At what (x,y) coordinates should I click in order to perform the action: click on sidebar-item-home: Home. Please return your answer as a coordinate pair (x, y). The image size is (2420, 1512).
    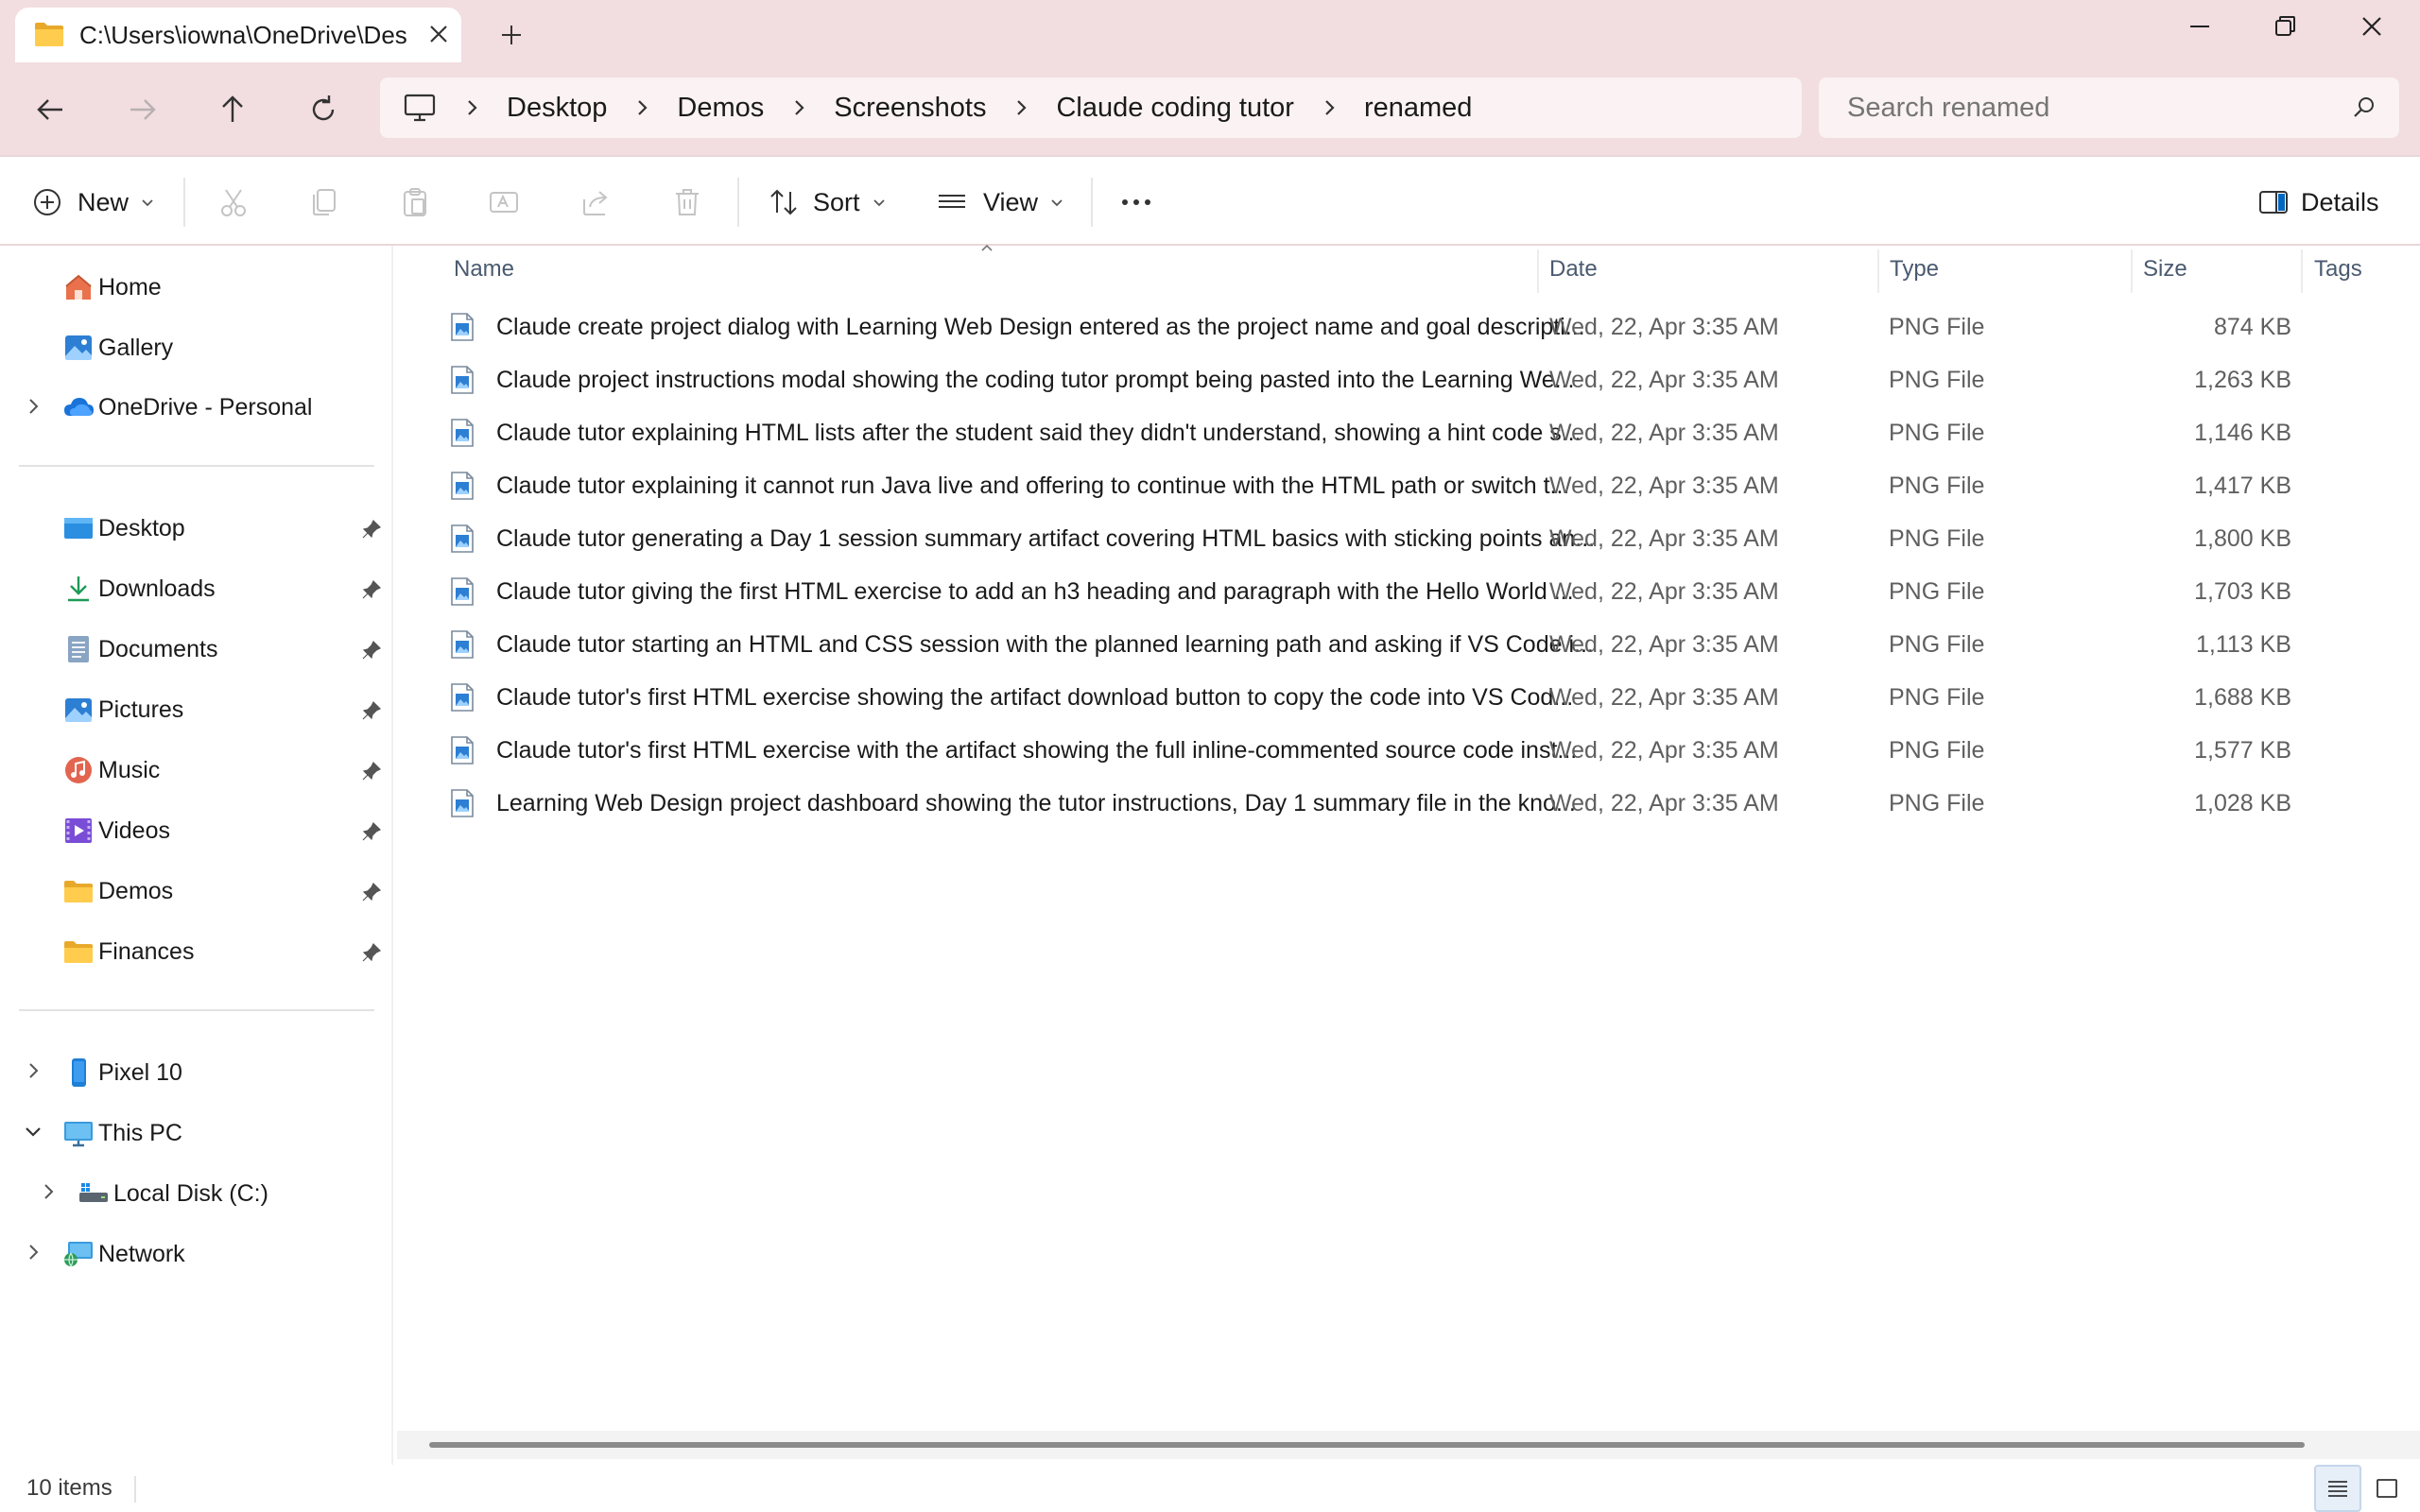
    Looking at the image, I should click on (112, 287).